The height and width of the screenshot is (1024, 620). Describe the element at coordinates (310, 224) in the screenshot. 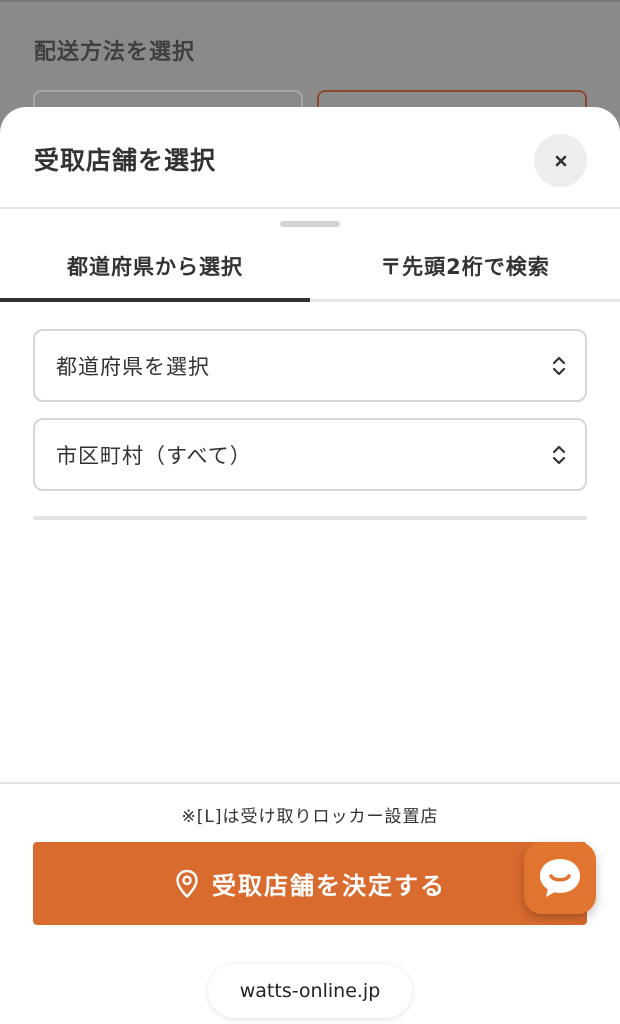

I see `sheet-grab-handle` at that location.